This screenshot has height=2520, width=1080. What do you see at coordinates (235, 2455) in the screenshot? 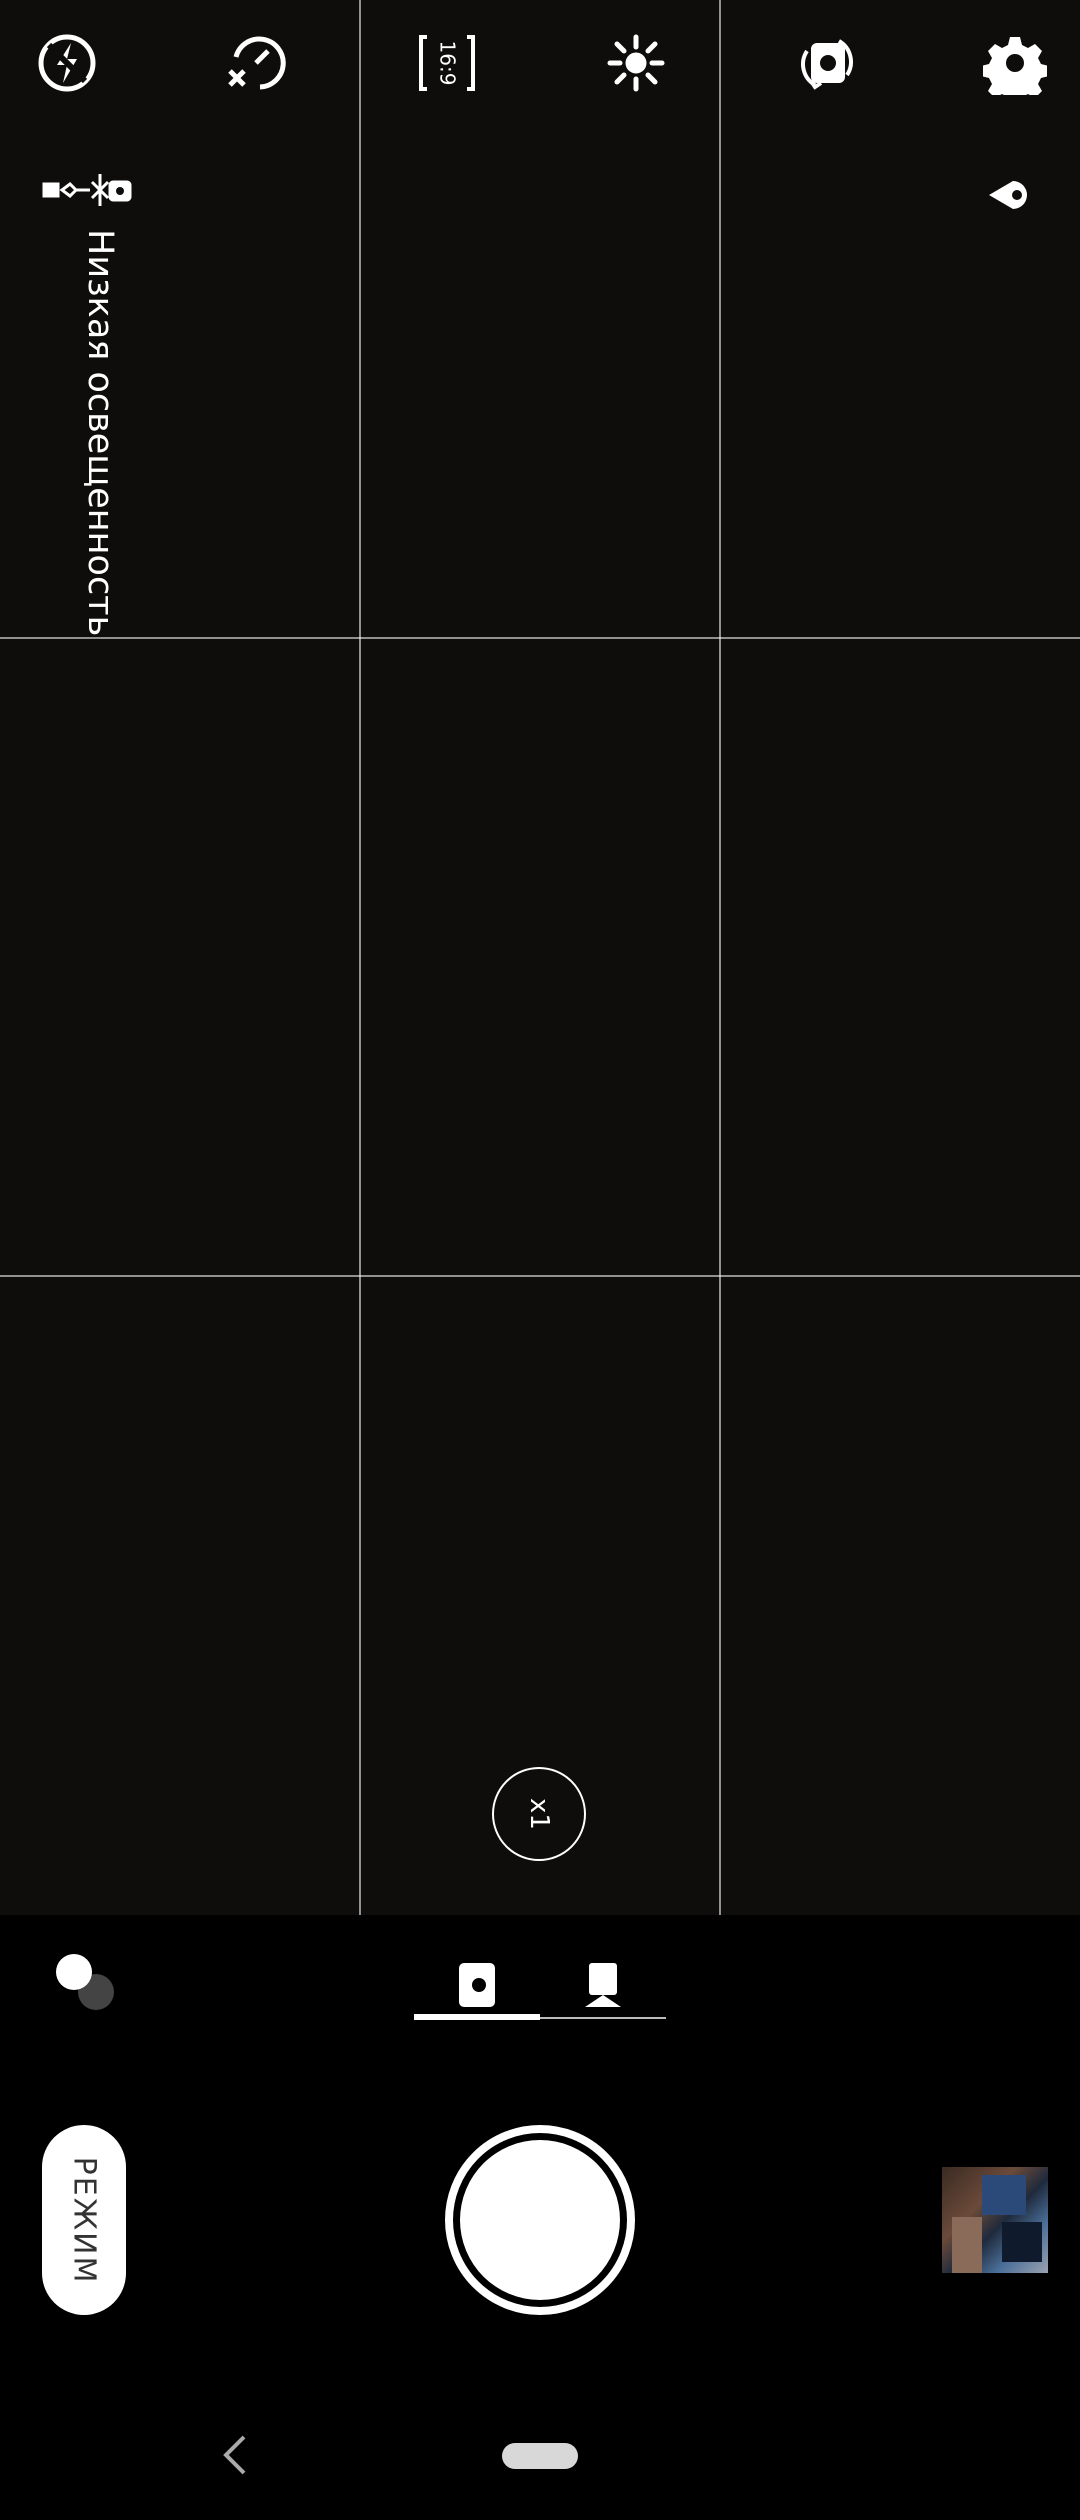
I see `nav-back-button` at bounding box center [235, 2455].